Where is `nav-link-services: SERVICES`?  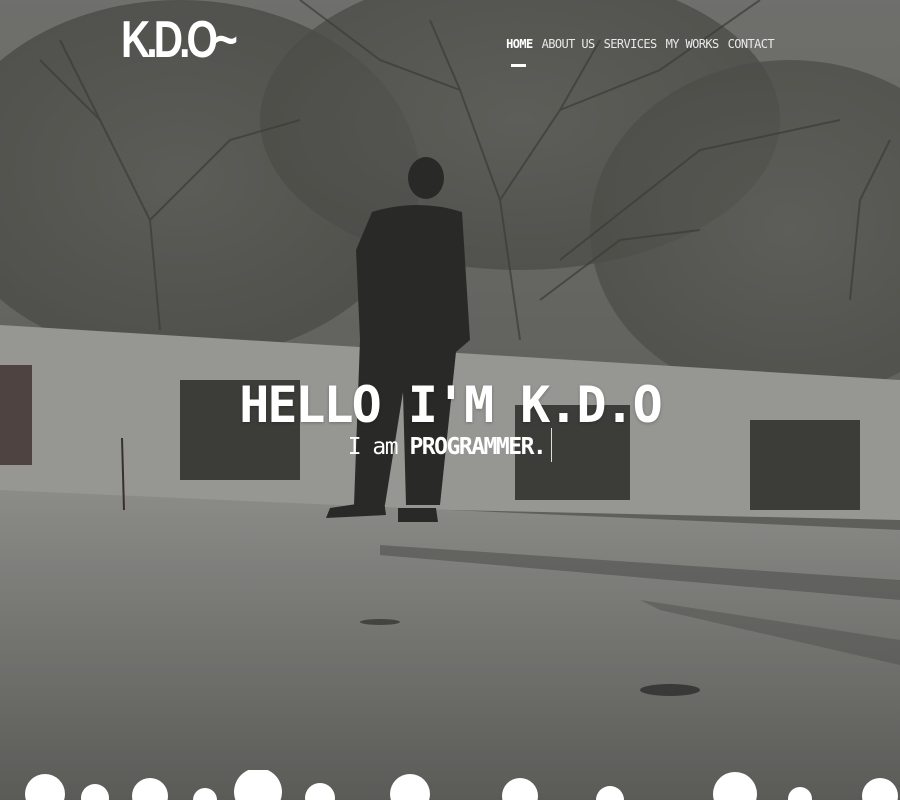
nav-link-services: SERVICES is located at coordinates (631, 44).